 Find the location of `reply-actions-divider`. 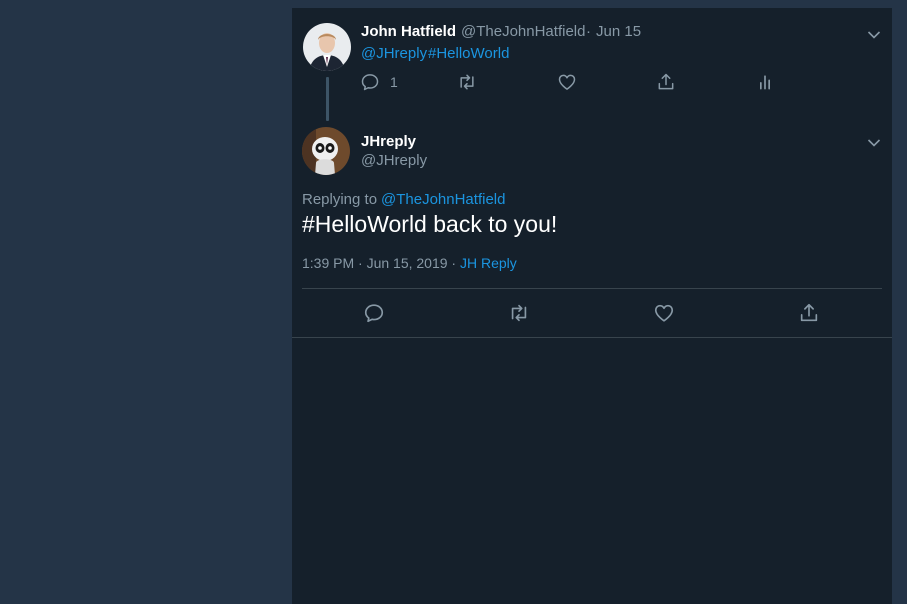

reply-actions-divider is located at coordinates (592, 288).